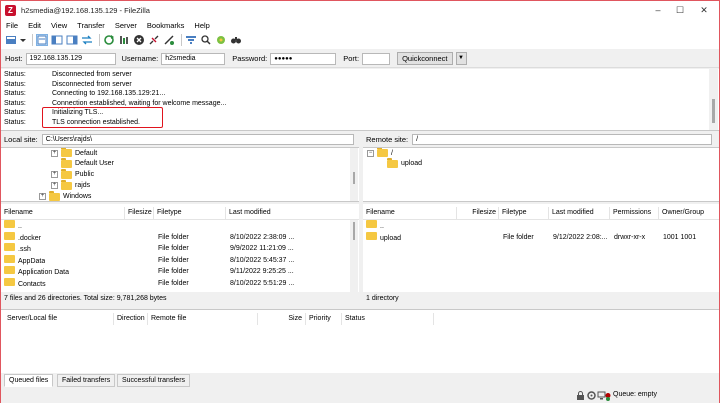 The width and height of the screenshot is (720, 403). I want to click on tree-item: + Windows, so click(65, 196).